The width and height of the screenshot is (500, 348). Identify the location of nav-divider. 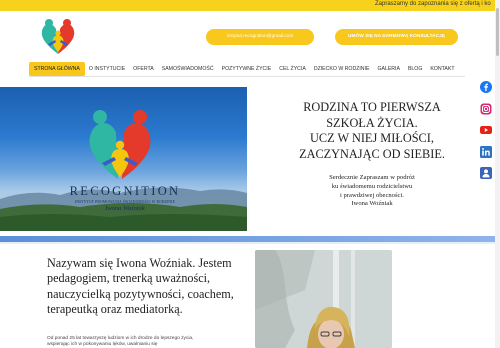
(247, 76).